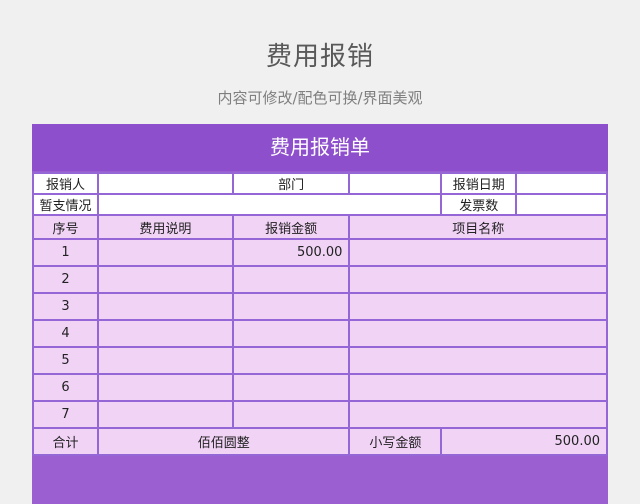  What do you see at coordinates (291, 183) in the screenshot?
I see `department-label: 部门` at bounding box center [291, 183].